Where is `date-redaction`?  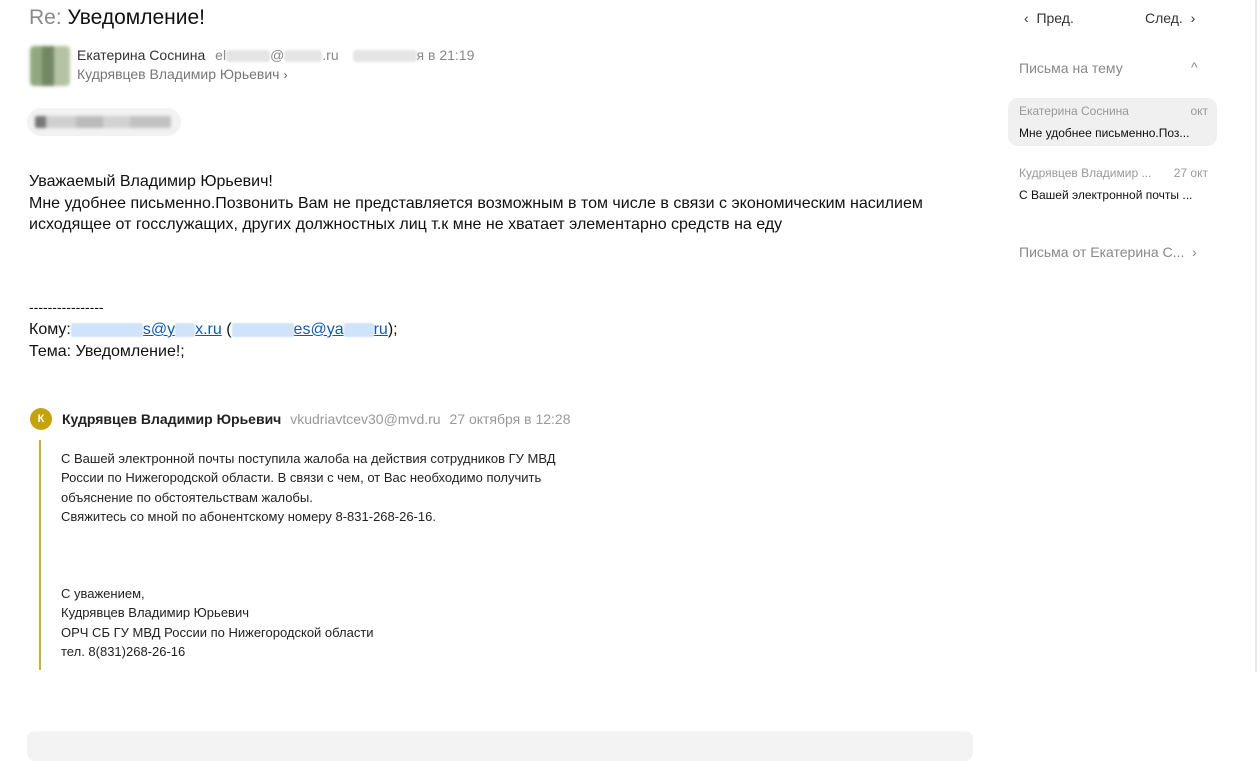
date-redaction is located at coordinates (384, 56).